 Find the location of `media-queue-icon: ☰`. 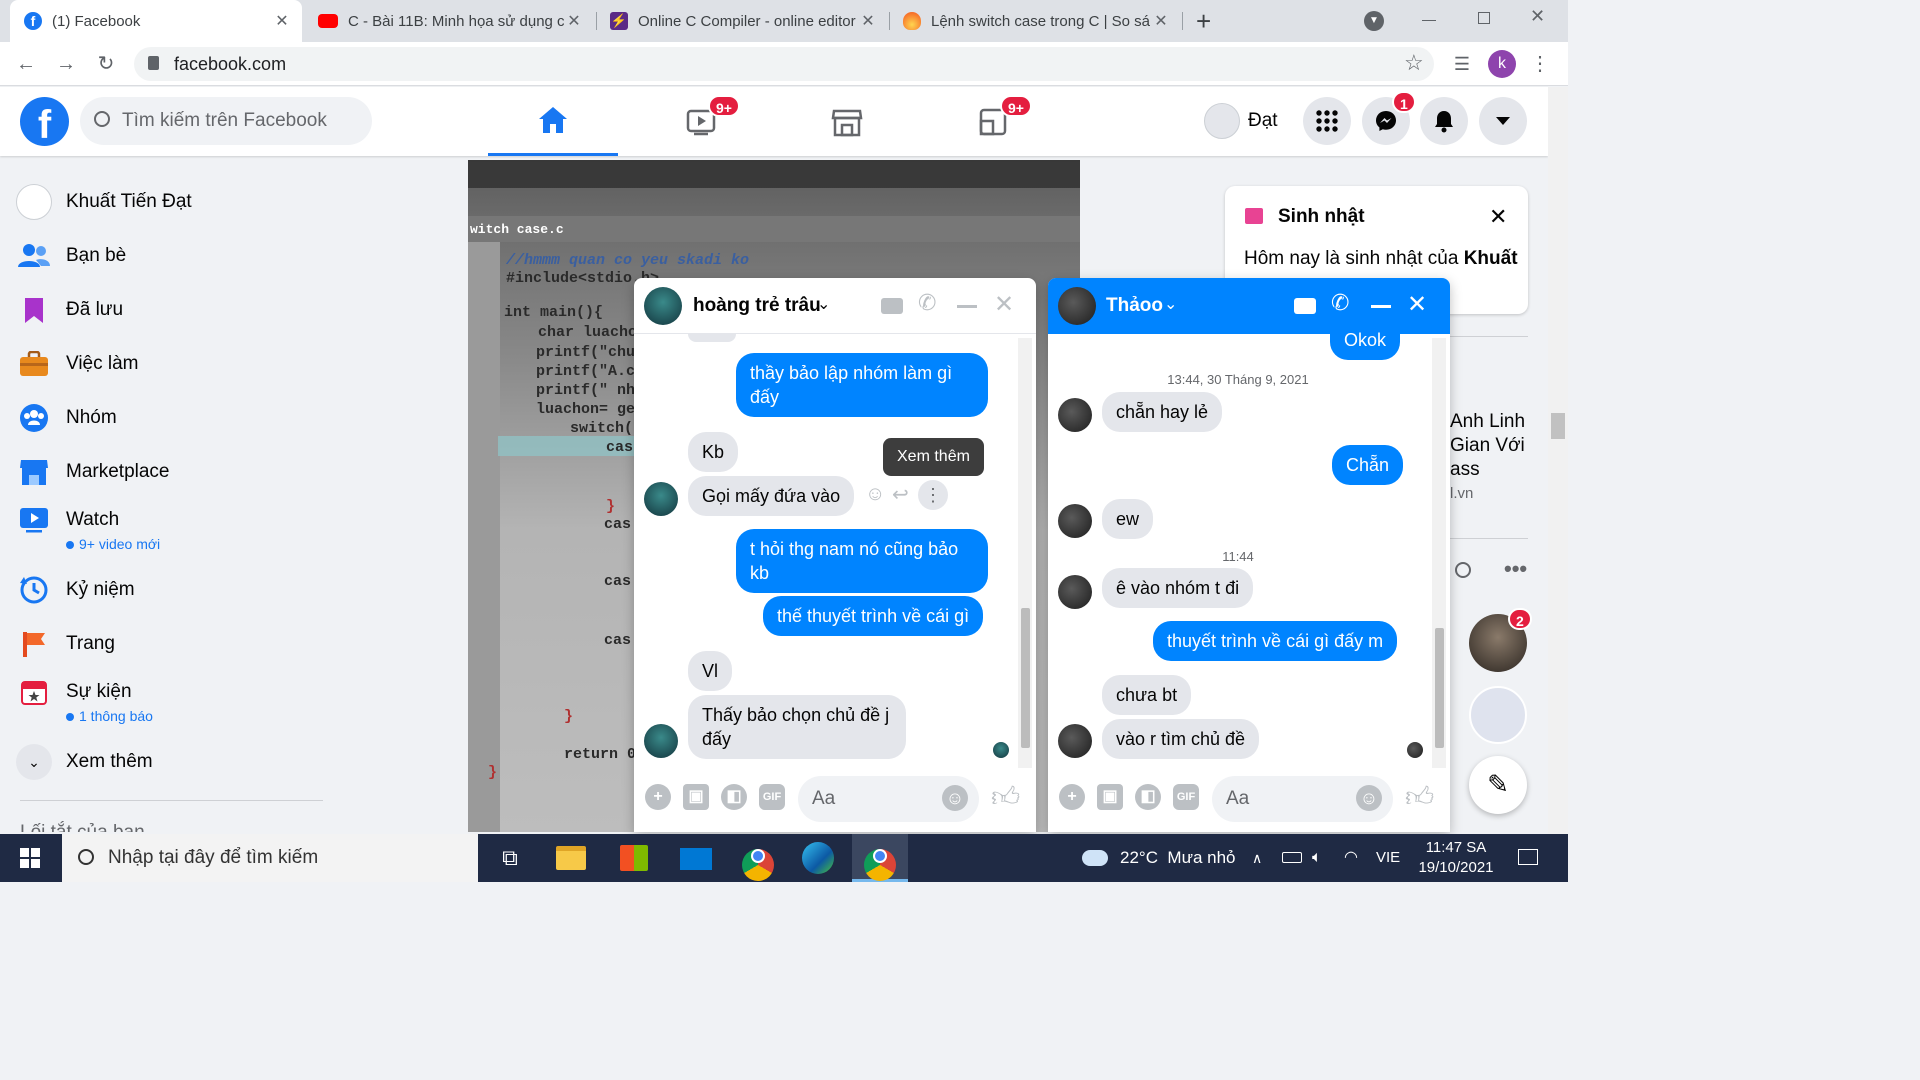

media-queue-icon: ☰ is located at coordinates (1462, 64).